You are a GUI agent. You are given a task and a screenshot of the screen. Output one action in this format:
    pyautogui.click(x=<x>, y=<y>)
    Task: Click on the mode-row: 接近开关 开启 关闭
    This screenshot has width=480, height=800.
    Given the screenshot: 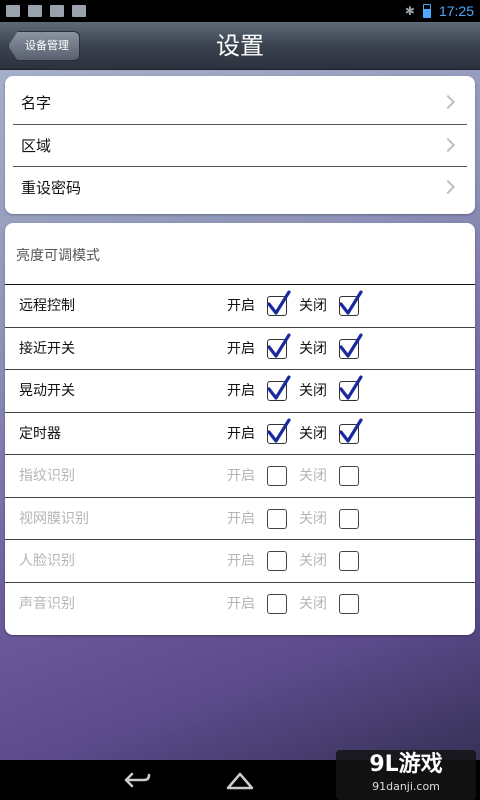 What is the action you would take?
    pyautogui.click(x=240, y=349)
    